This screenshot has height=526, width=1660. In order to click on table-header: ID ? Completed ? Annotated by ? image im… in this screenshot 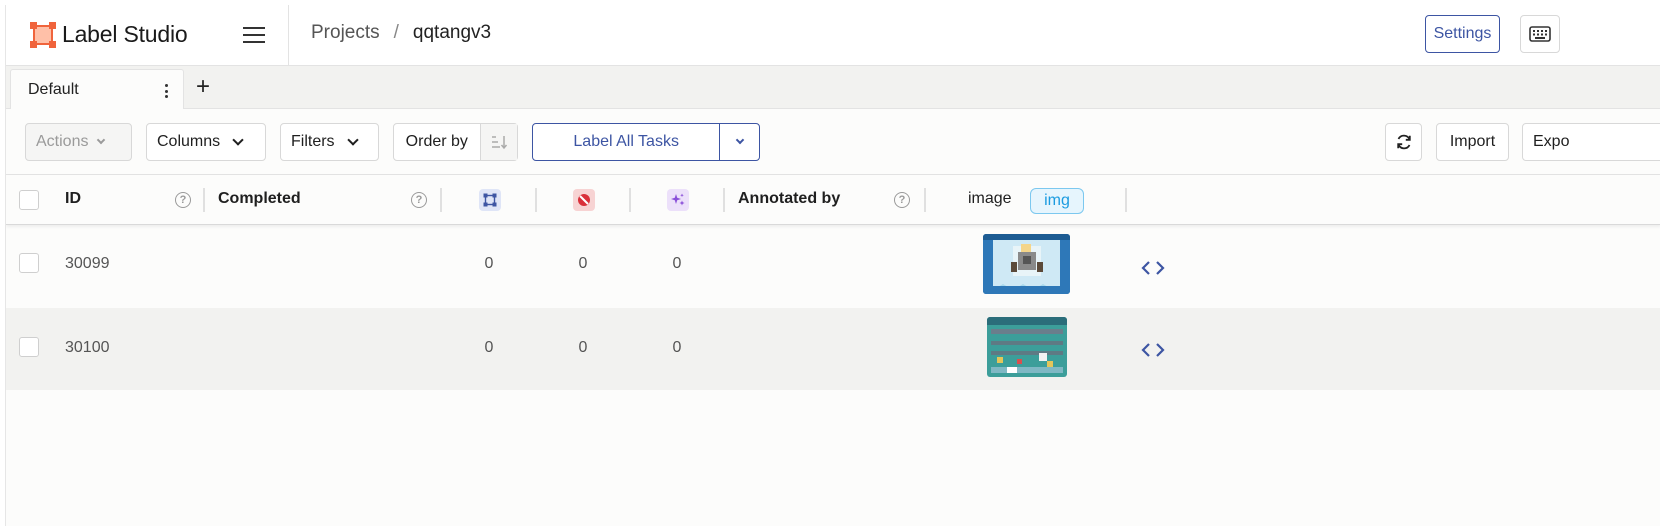, I will do `click(833, 200)`.